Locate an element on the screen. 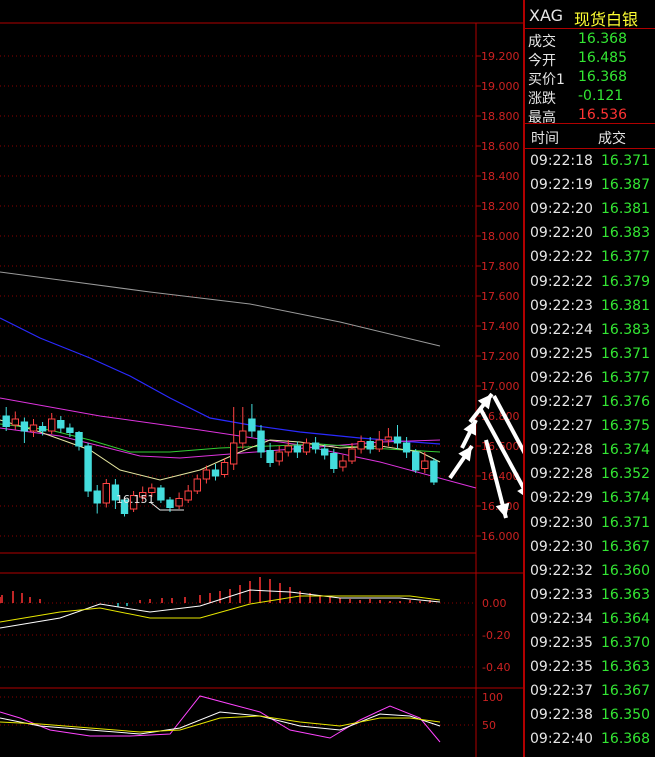  tick-time: 09:22:32 is located at coordinates (561, 570).